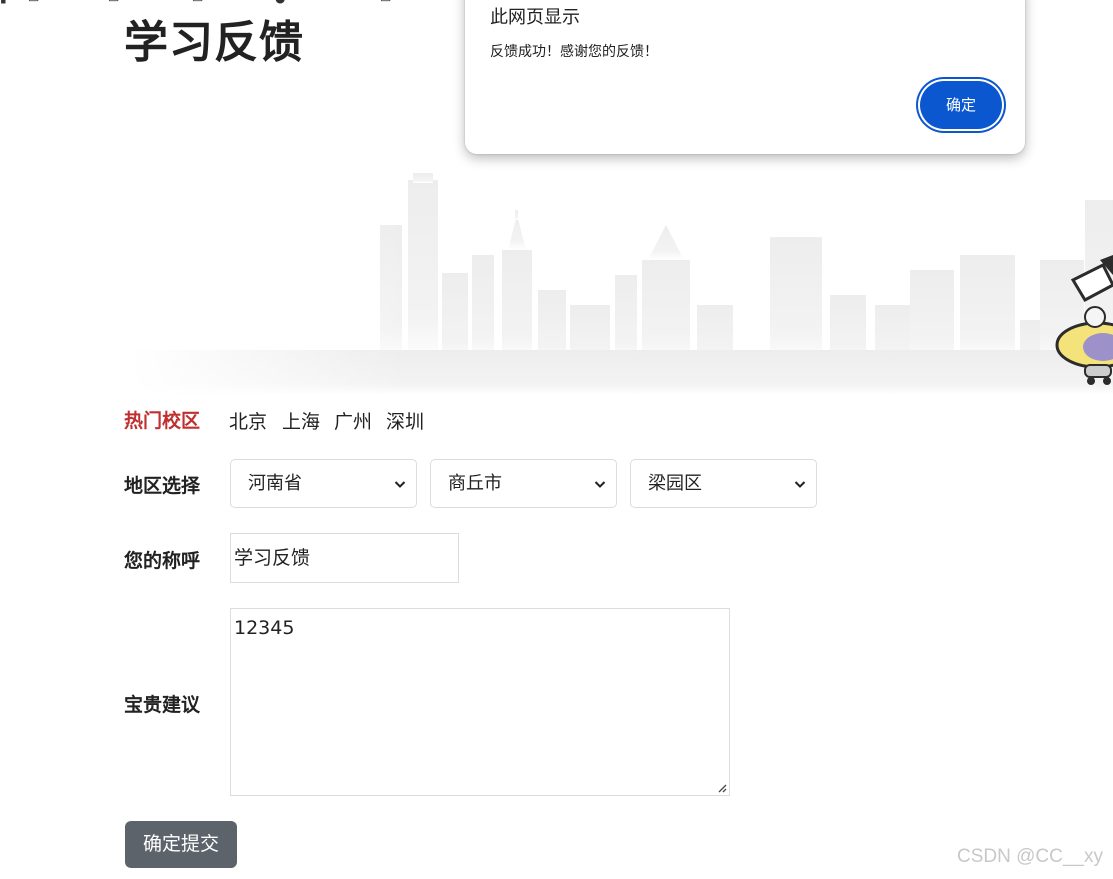 The image size is (1113, 879). I want to click on resize-grip-icon, so click(721, 787).